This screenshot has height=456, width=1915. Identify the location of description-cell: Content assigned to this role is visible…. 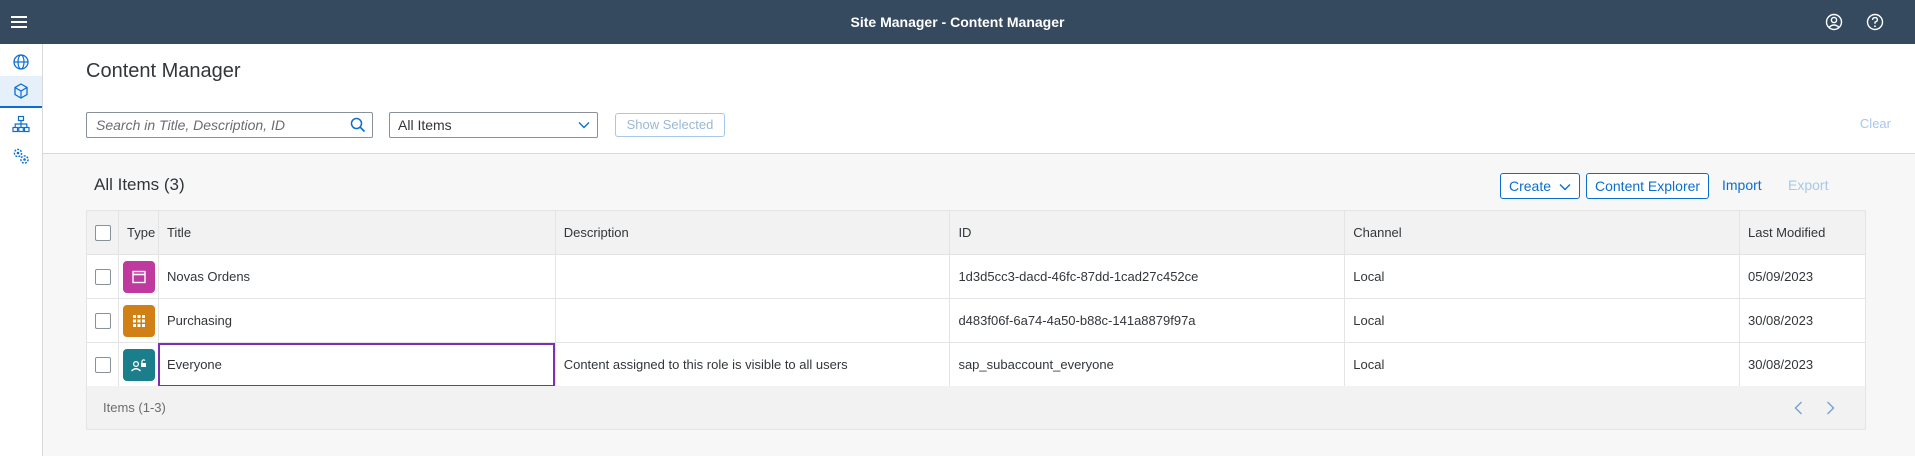
(752, 364).